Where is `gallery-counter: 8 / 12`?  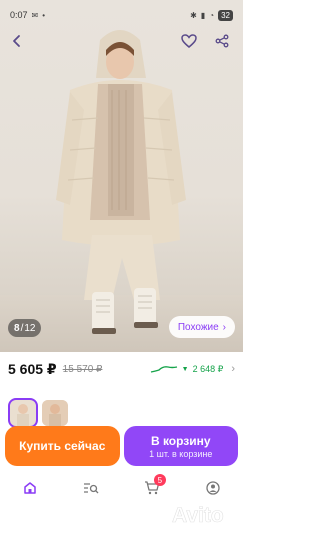
gallery-counter: 8 / 12 is located at coordinates (25, 328).